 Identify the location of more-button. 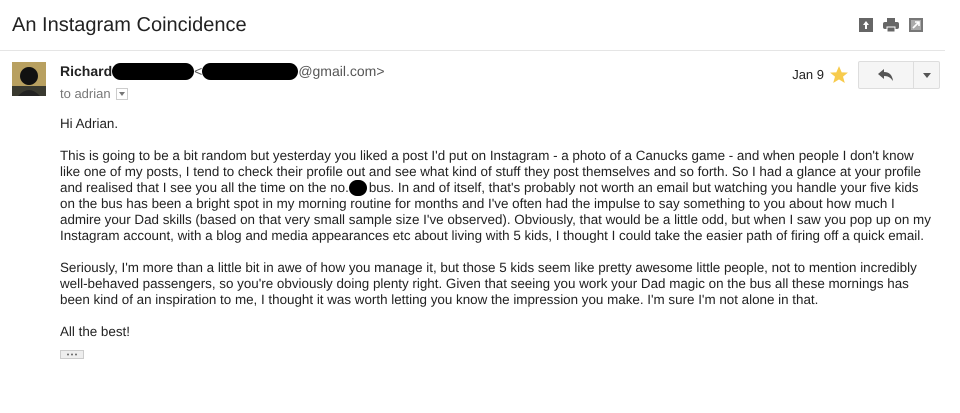
(927, 75).